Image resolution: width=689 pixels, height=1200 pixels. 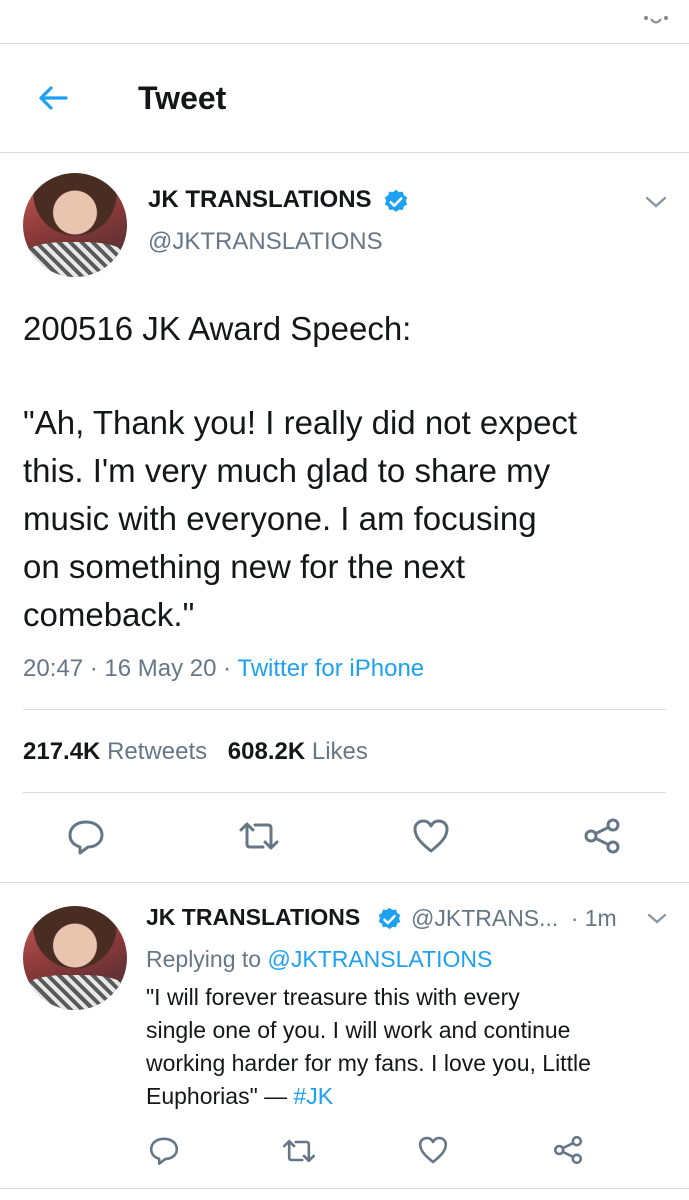 What do you see at coordinates (656, 20) in the screenshot?
I see `status-icon` at bounding box center [656, 20].